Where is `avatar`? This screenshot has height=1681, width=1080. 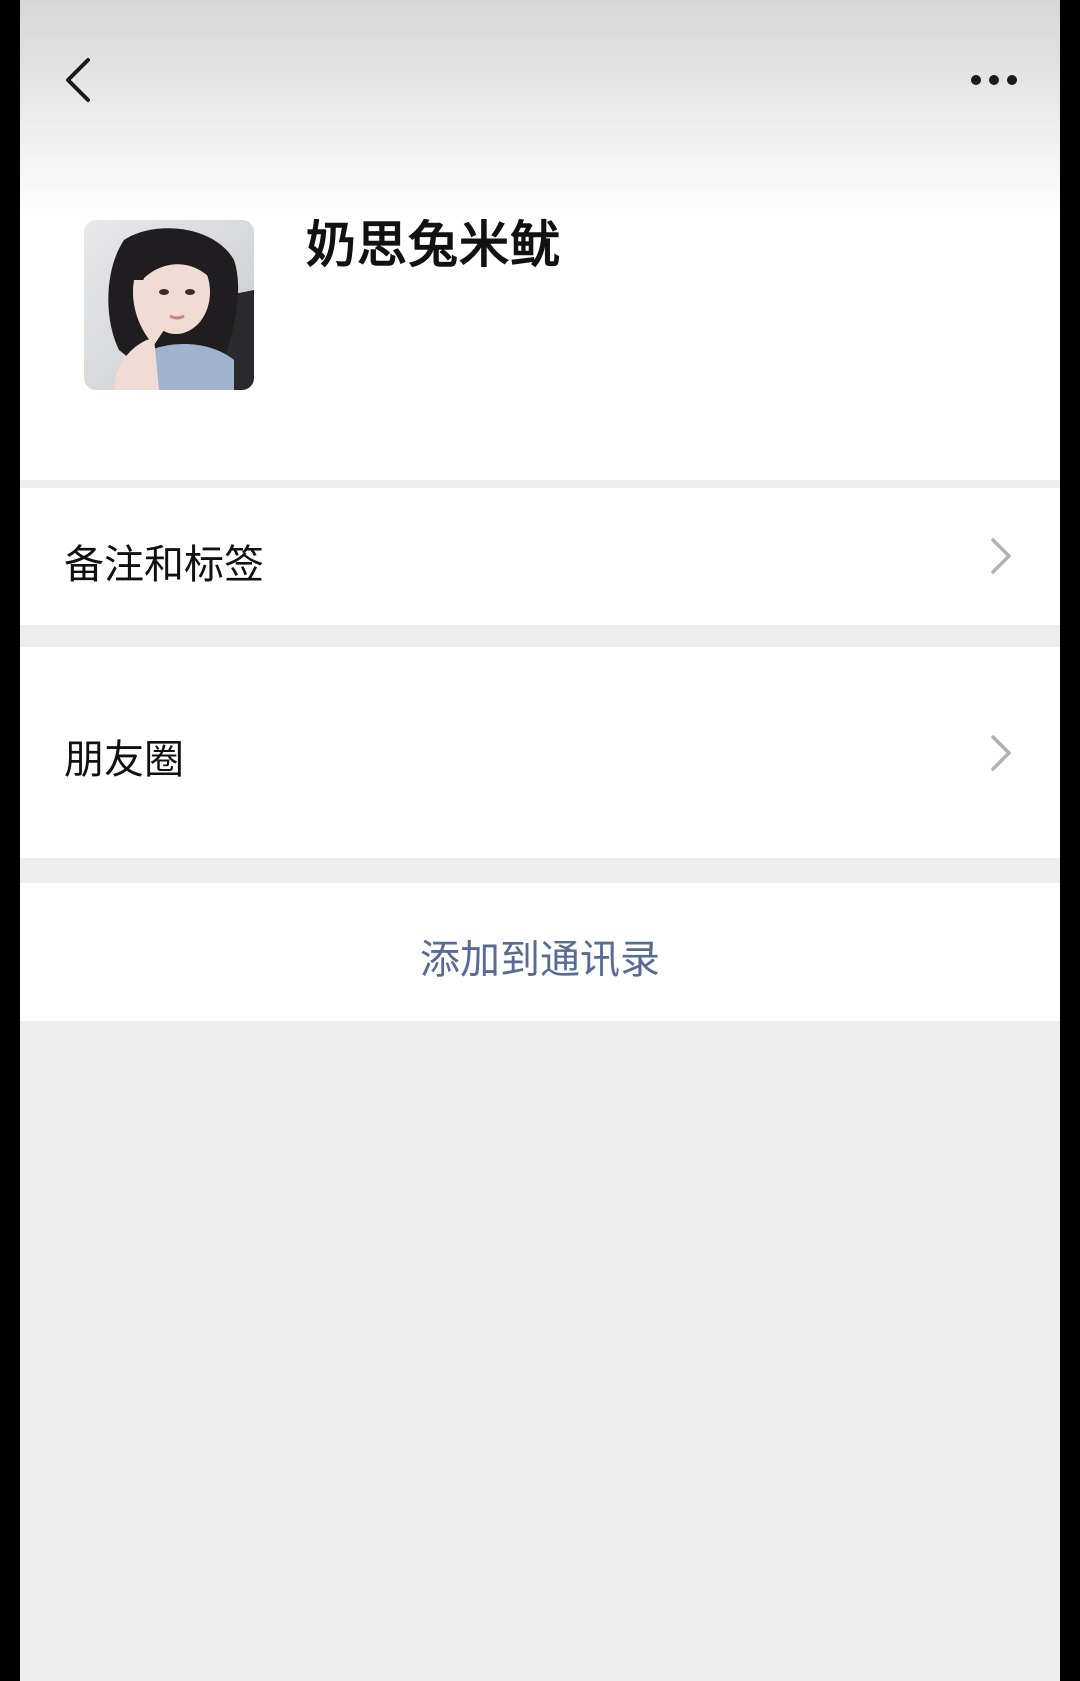
avatar is located at coordinates (169, 305).